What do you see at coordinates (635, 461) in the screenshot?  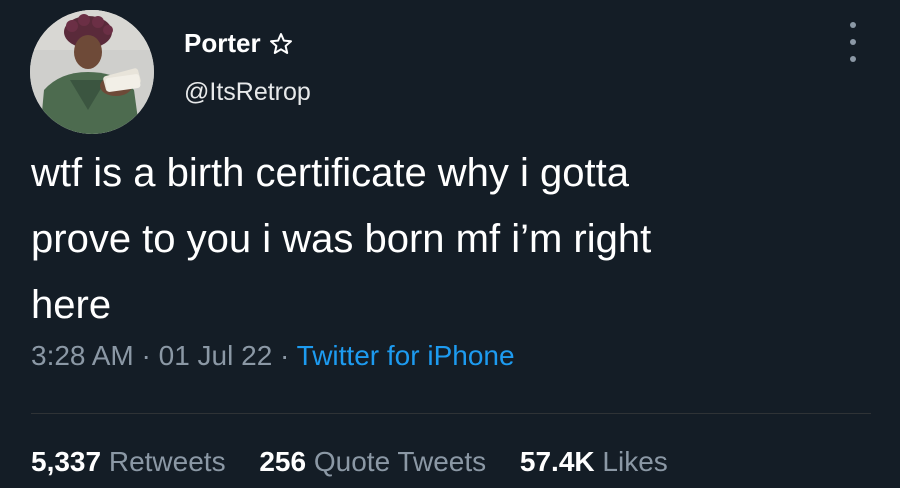 I see `likes-label: Likes` at bounding box center [635, 461].